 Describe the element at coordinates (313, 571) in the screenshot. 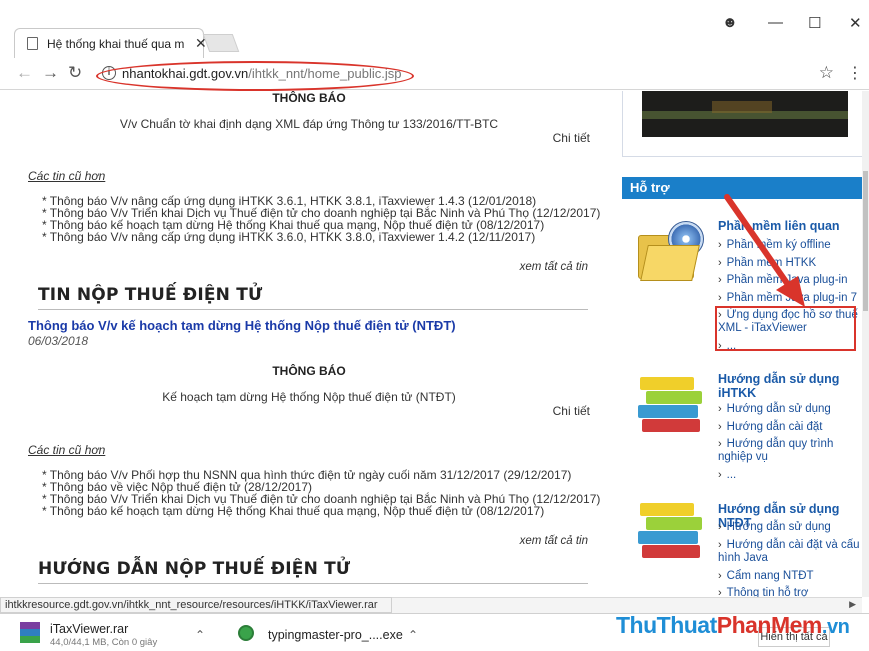

I see `section-title-huongdan: HƯỚNG DẪN NỘP THUẾ ĐIỆN TỬ` at that location.